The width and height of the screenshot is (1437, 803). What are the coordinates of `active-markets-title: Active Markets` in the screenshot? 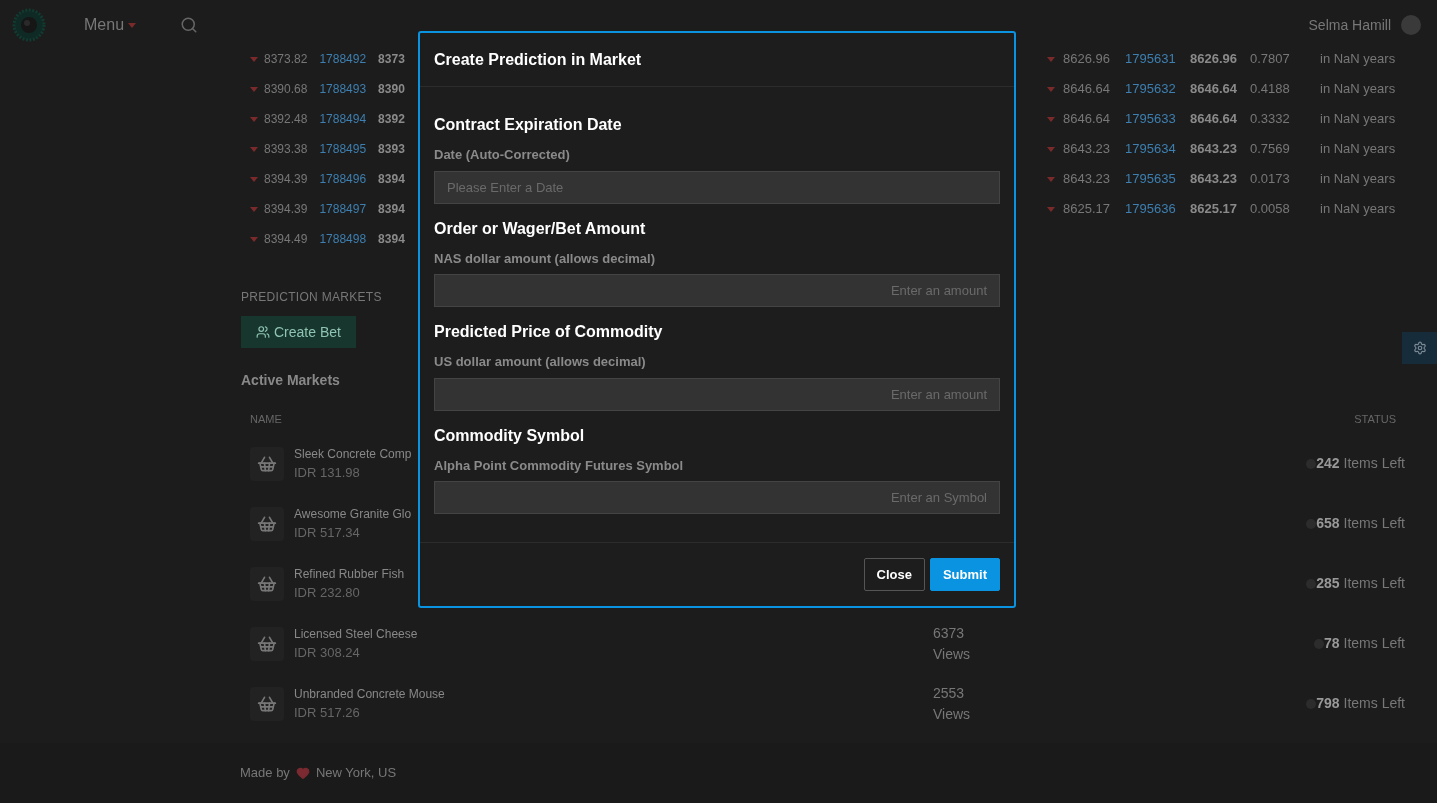 It's located at (290, 380).